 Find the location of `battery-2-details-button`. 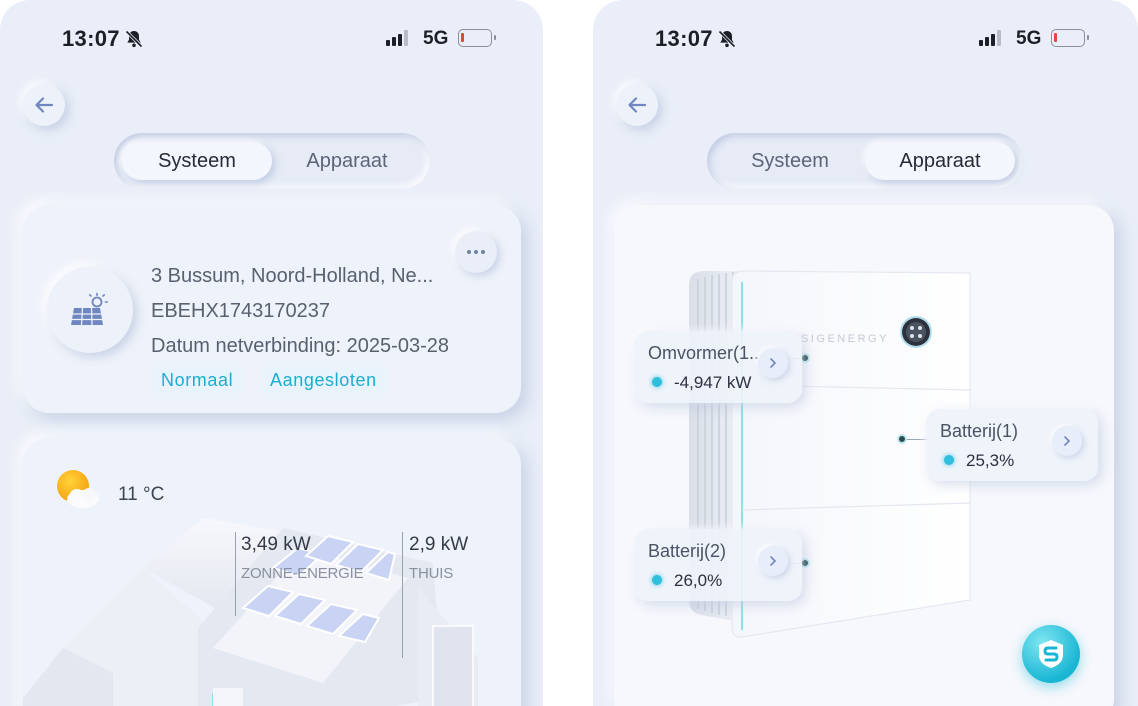

battery-2-details-button is located at coordinates (773, 561).